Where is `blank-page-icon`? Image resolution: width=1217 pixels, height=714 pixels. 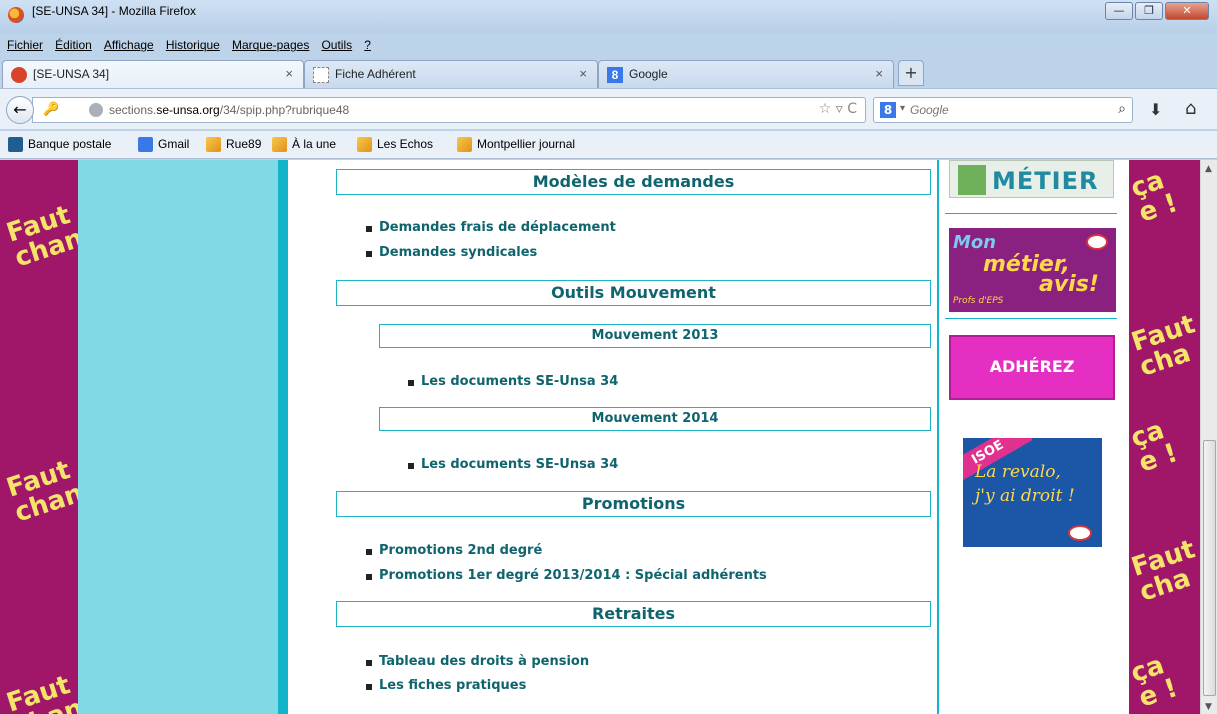
blank-page-icon is located at coordinates (321, 75).